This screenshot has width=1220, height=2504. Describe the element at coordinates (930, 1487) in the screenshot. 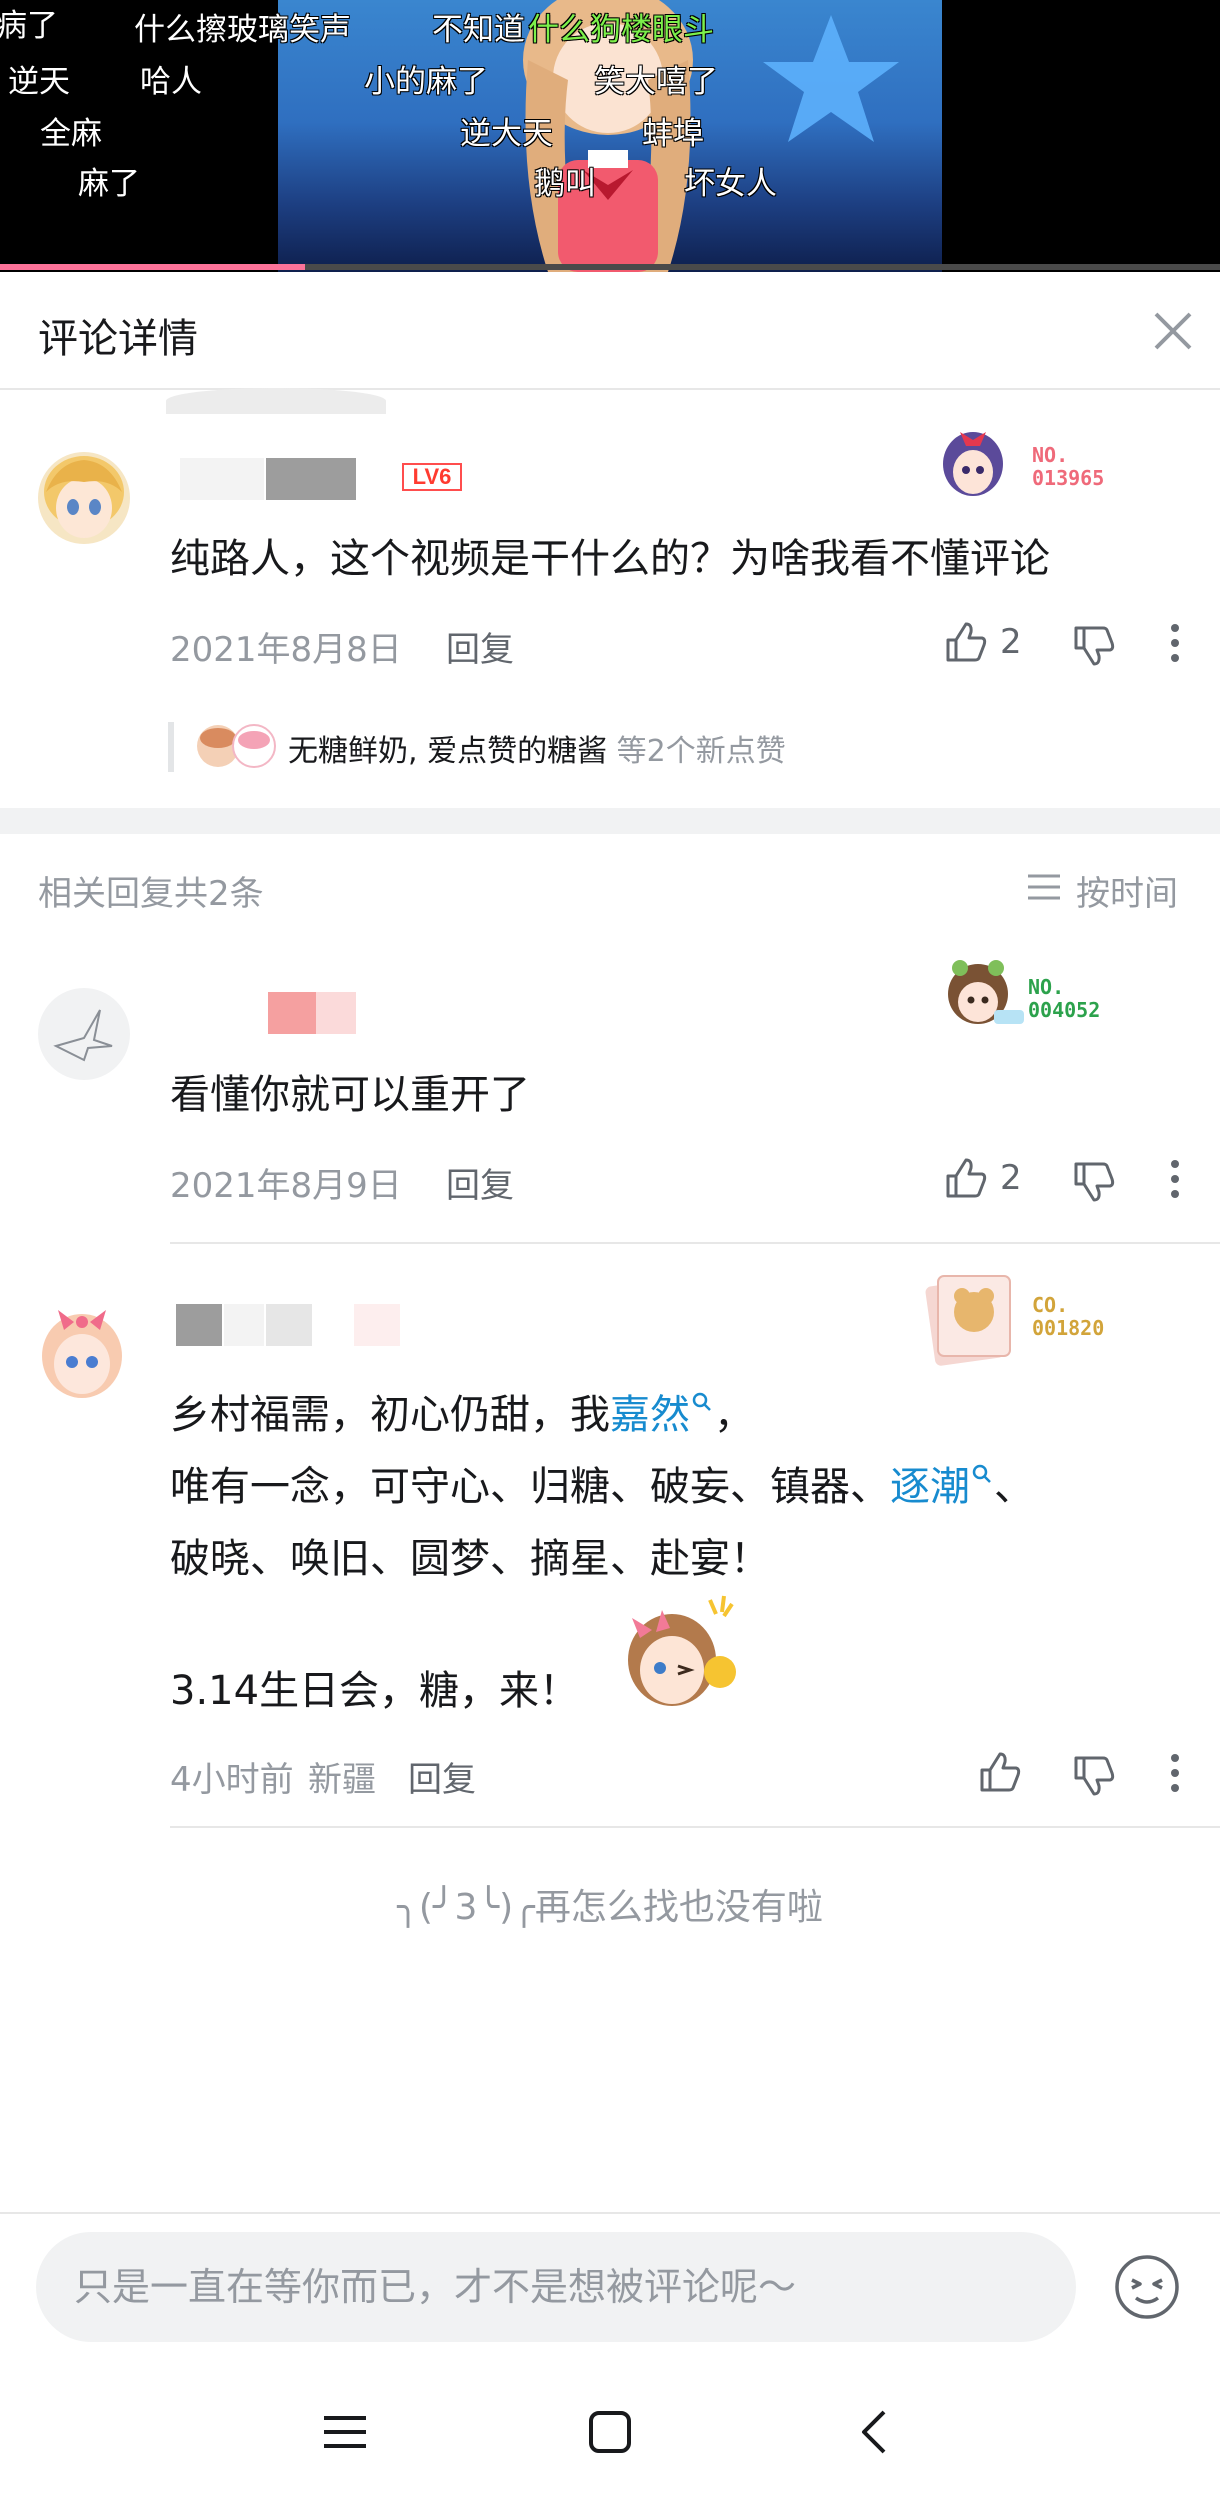

I see `keyword-link: 逐潮` at that location.